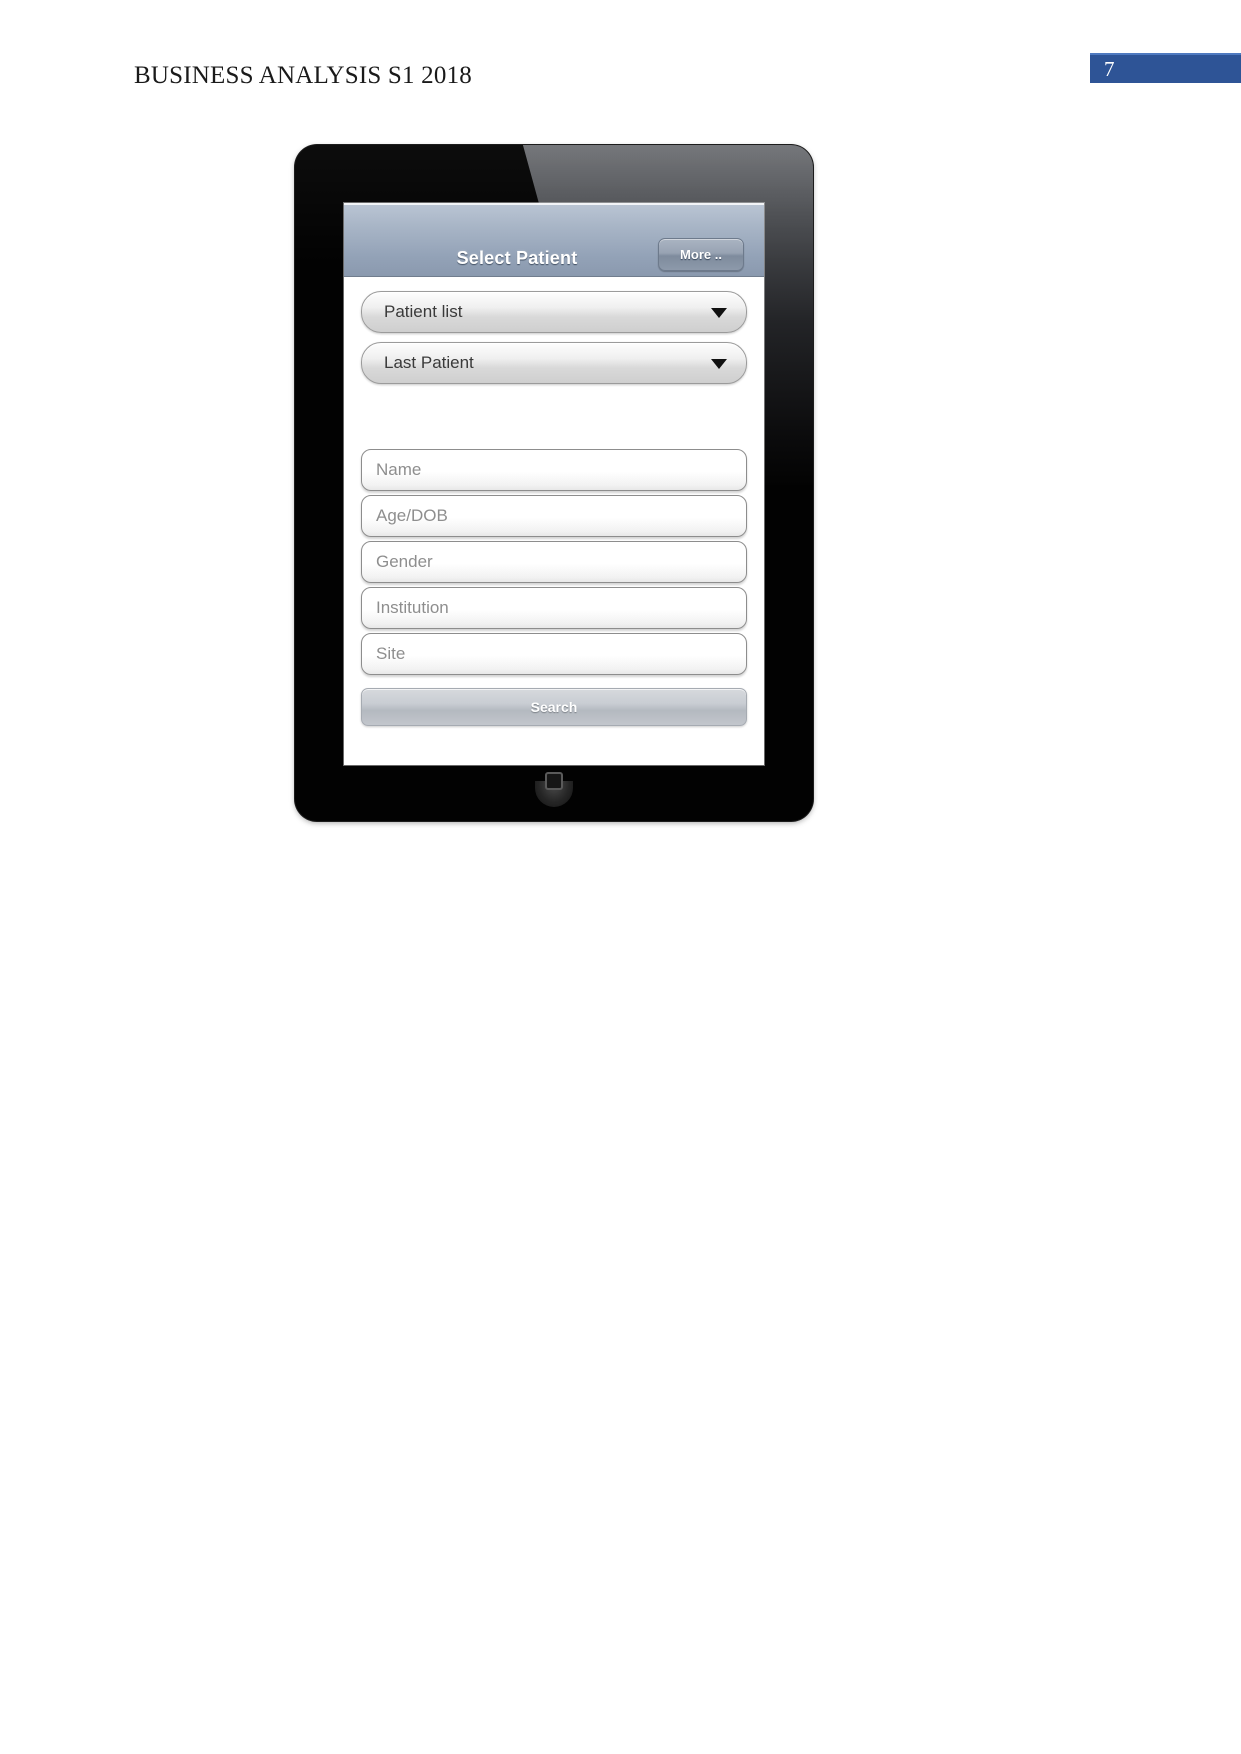 The width and height of the screenshot is (1241, 1754). I want to click on dropdown-last-patient-value: Last Patient, so click(429, 362).